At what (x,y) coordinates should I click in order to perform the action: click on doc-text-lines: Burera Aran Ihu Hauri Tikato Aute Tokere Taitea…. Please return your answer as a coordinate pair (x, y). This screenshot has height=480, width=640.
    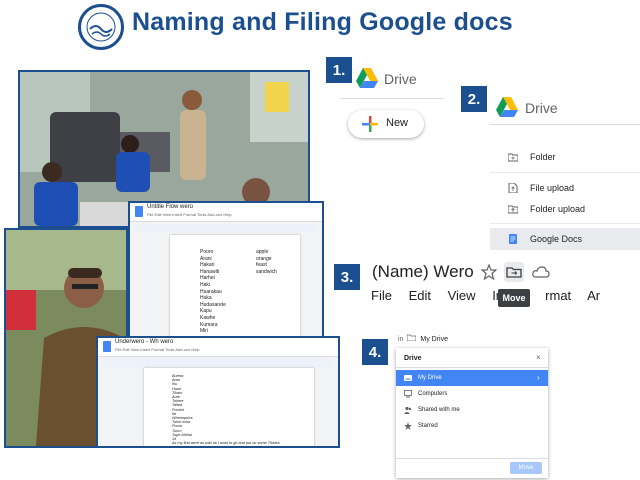
    Looking at the image, I should click on (226, 409).